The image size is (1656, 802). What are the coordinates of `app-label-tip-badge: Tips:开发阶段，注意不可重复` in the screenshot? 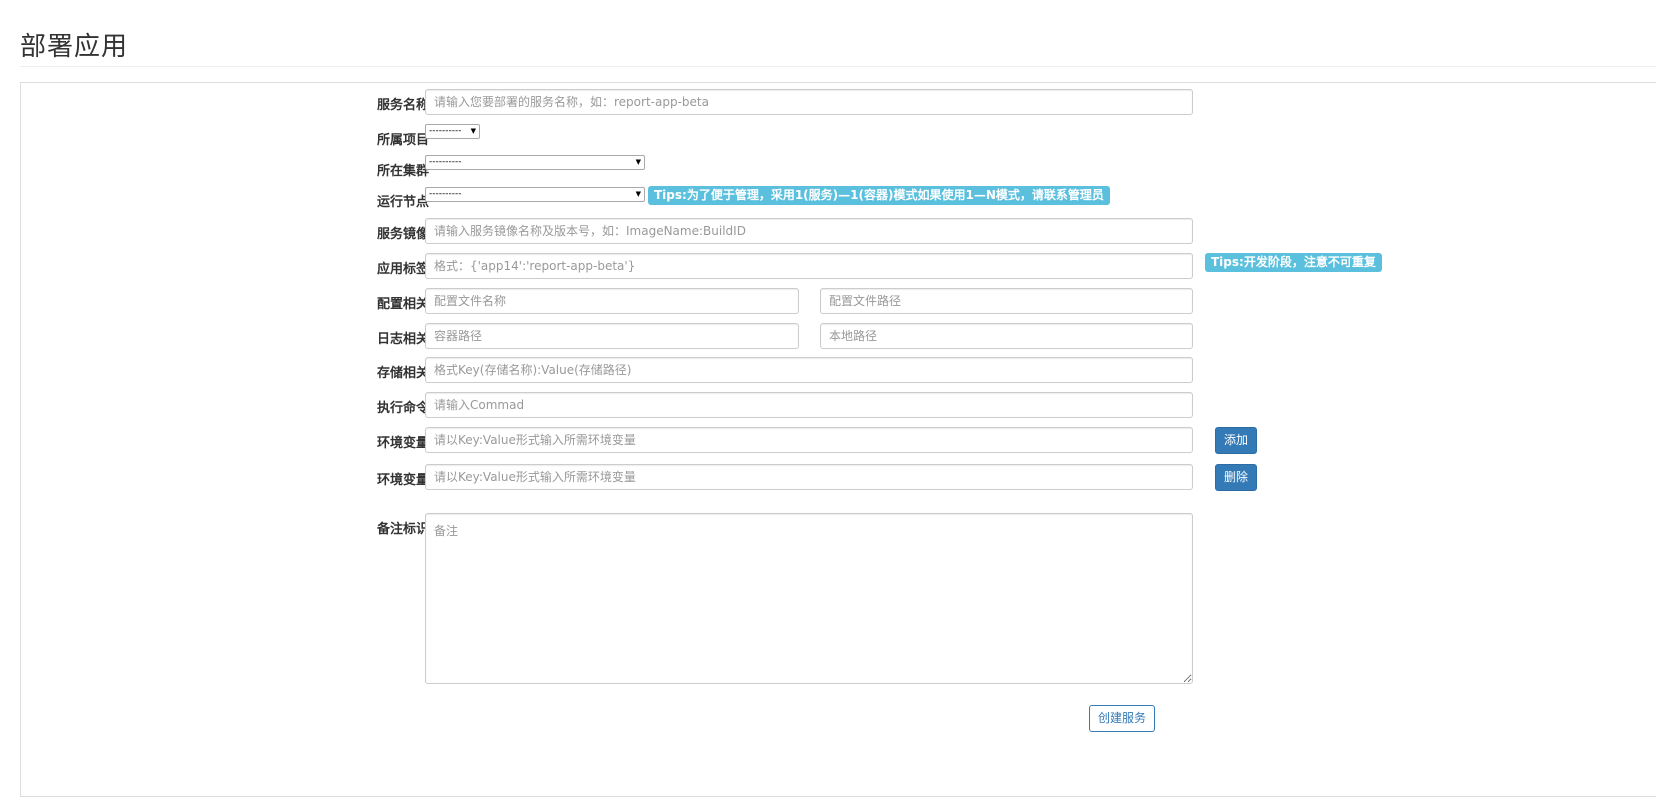 It's located at (1293, 262).